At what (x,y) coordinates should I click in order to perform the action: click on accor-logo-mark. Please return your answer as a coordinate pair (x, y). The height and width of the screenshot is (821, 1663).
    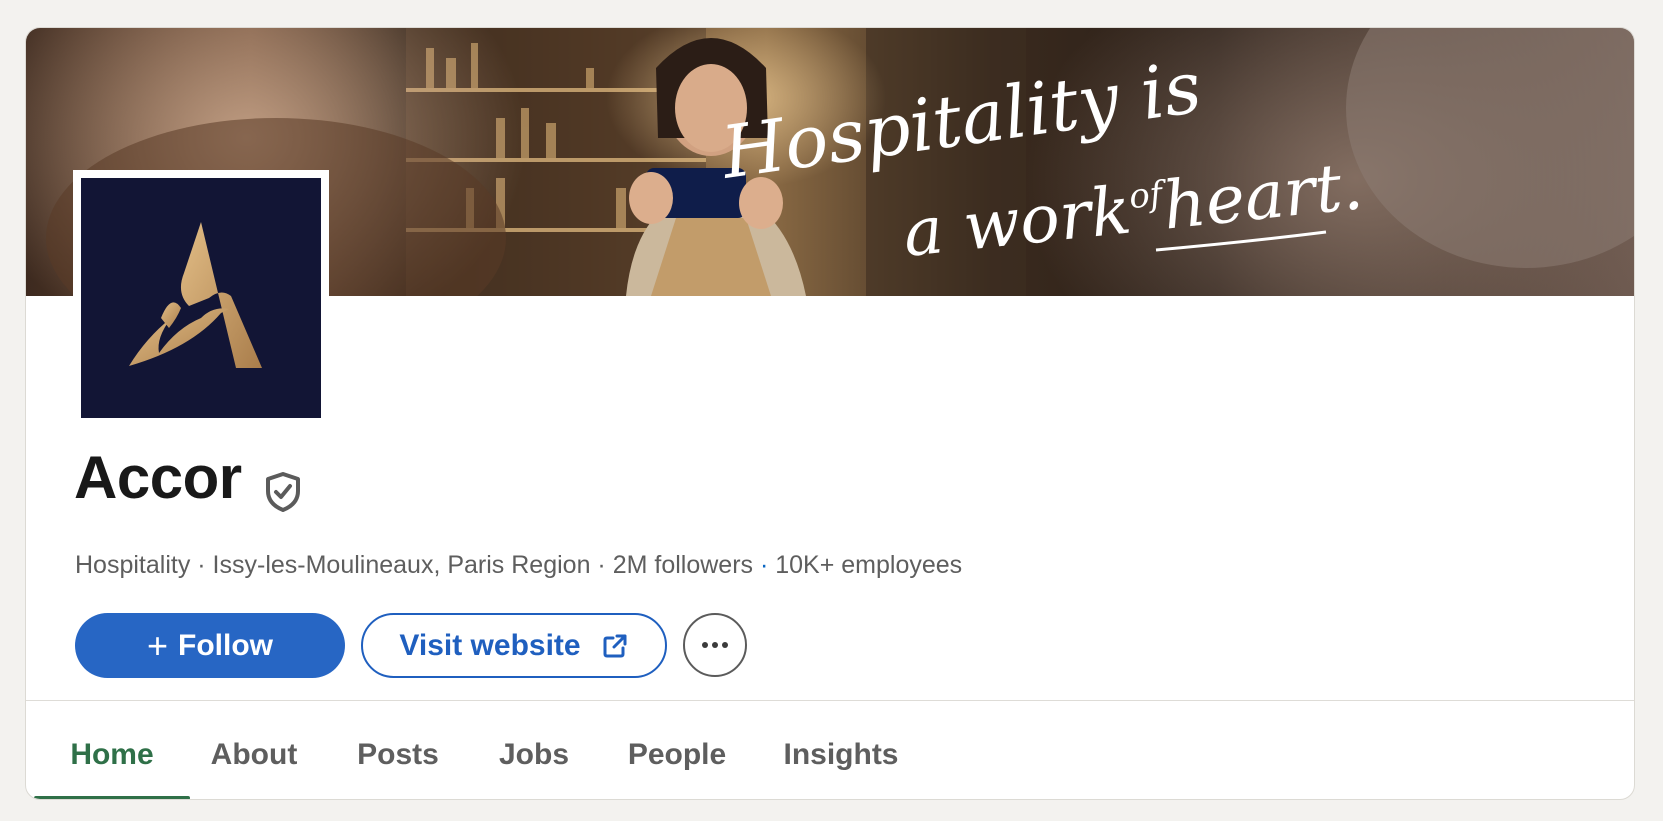
    Looking at the image, I should click on (195, 295).